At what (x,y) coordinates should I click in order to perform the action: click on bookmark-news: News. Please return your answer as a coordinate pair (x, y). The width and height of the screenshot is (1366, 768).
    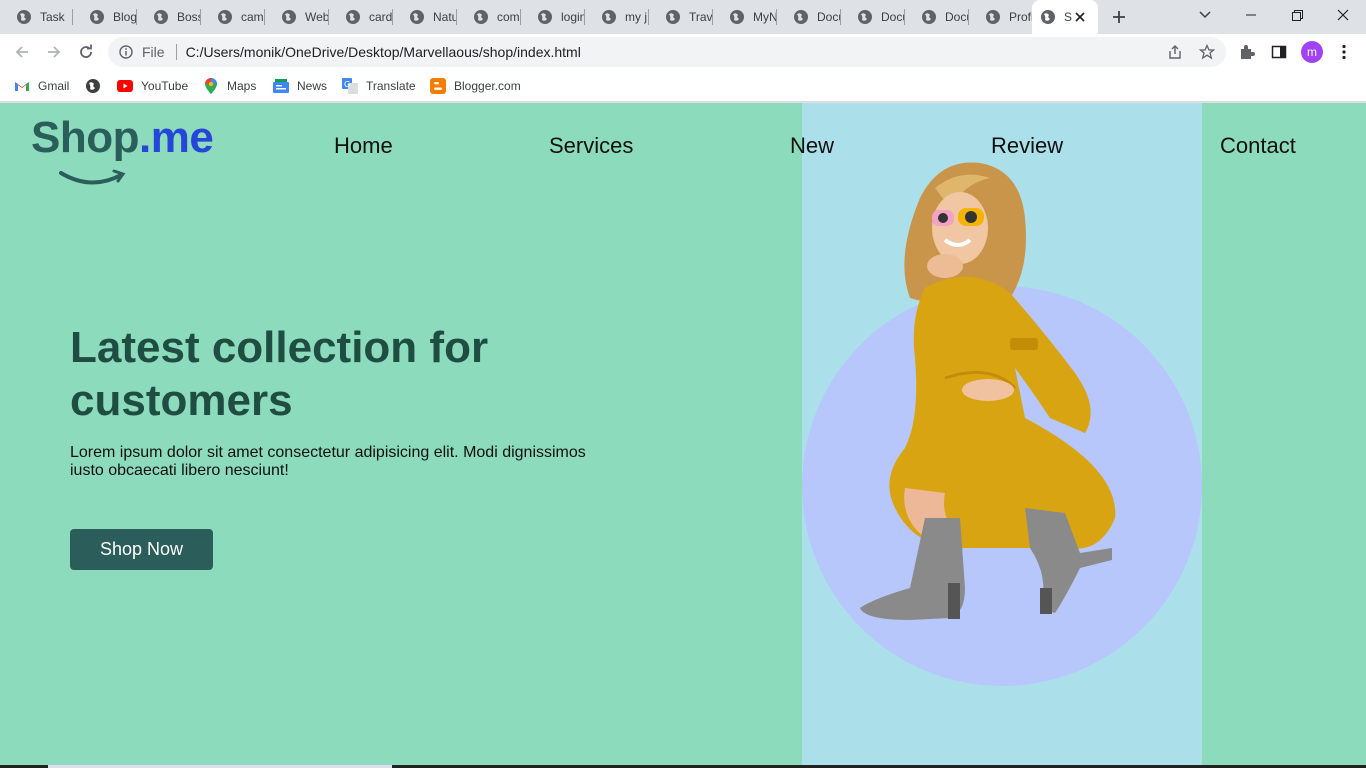
    Looking at the image, I should click on (300, 86).